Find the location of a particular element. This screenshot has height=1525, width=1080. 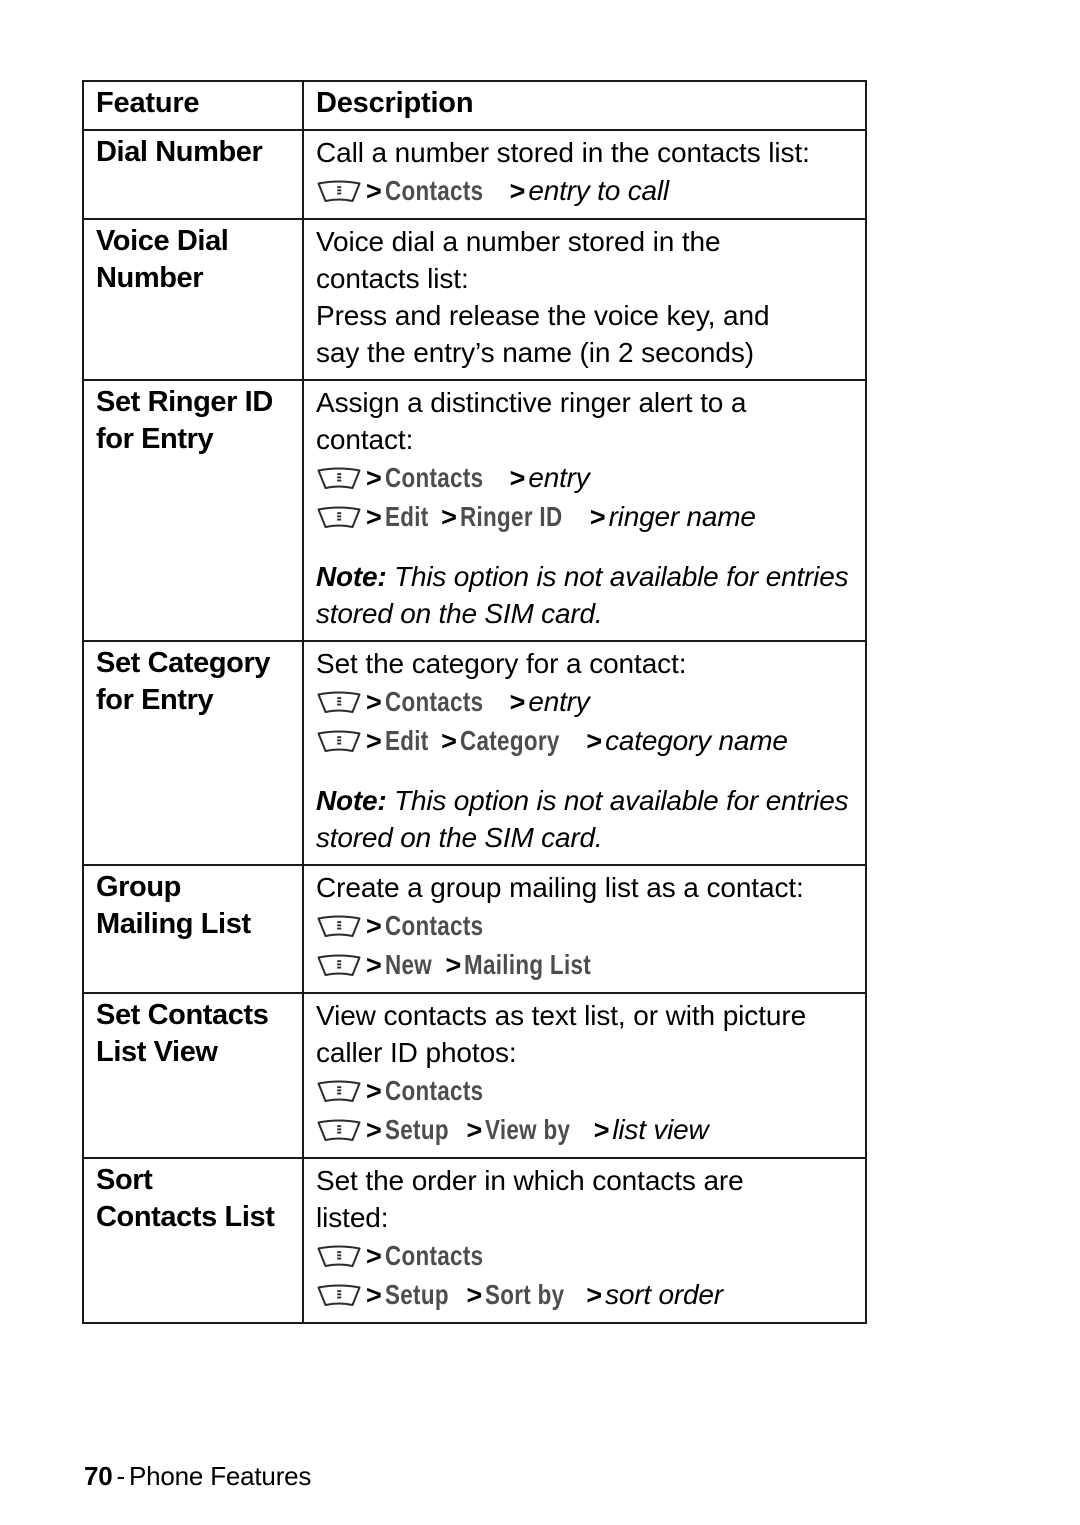

feature-name-line: Set Contacts is located at coordinates (182, 1015).